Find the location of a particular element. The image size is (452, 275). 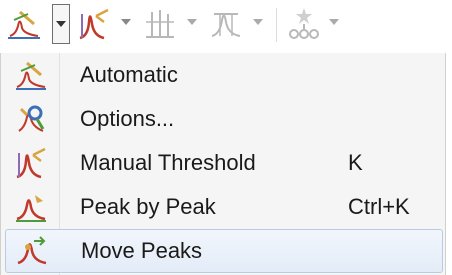

cluster-button is located at coordinates (304, 24).